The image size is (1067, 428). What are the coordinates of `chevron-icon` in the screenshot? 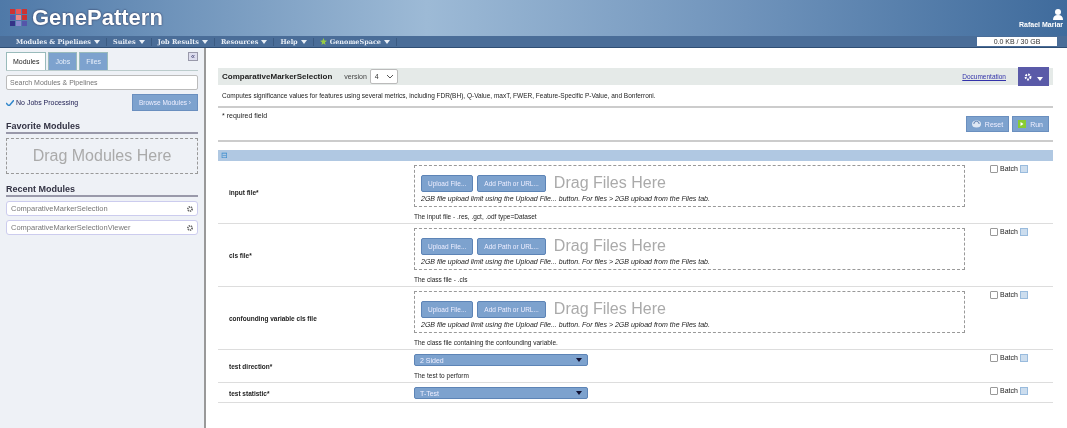 It's located at (389, 76).